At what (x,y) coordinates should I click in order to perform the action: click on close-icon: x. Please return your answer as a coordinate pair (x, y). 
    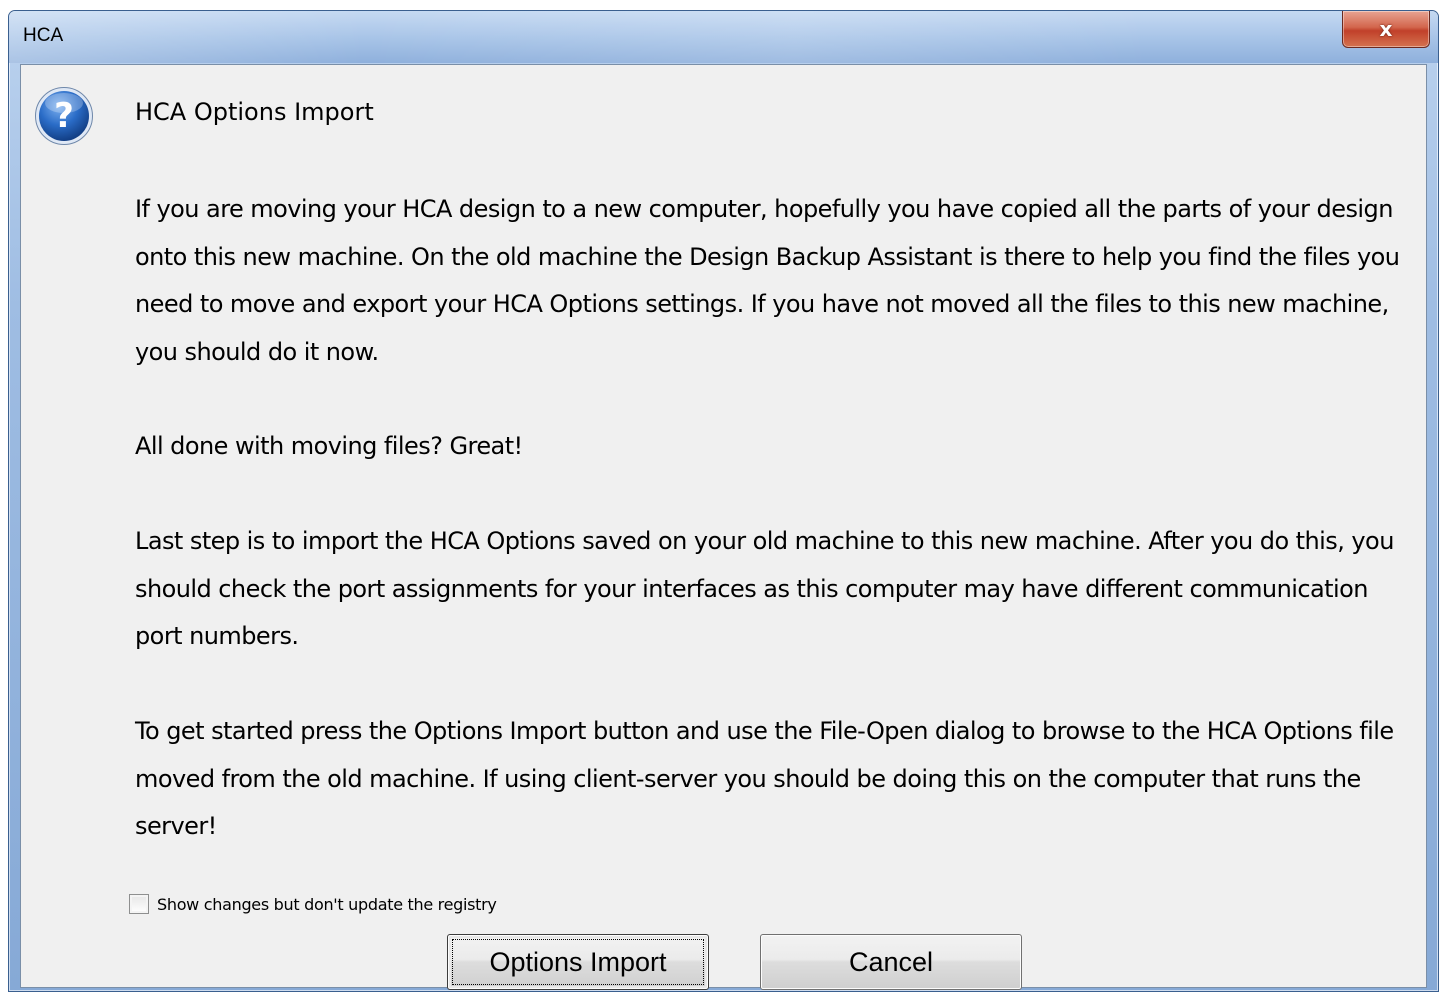
    Looking at the image, I should click on (1386, 29).